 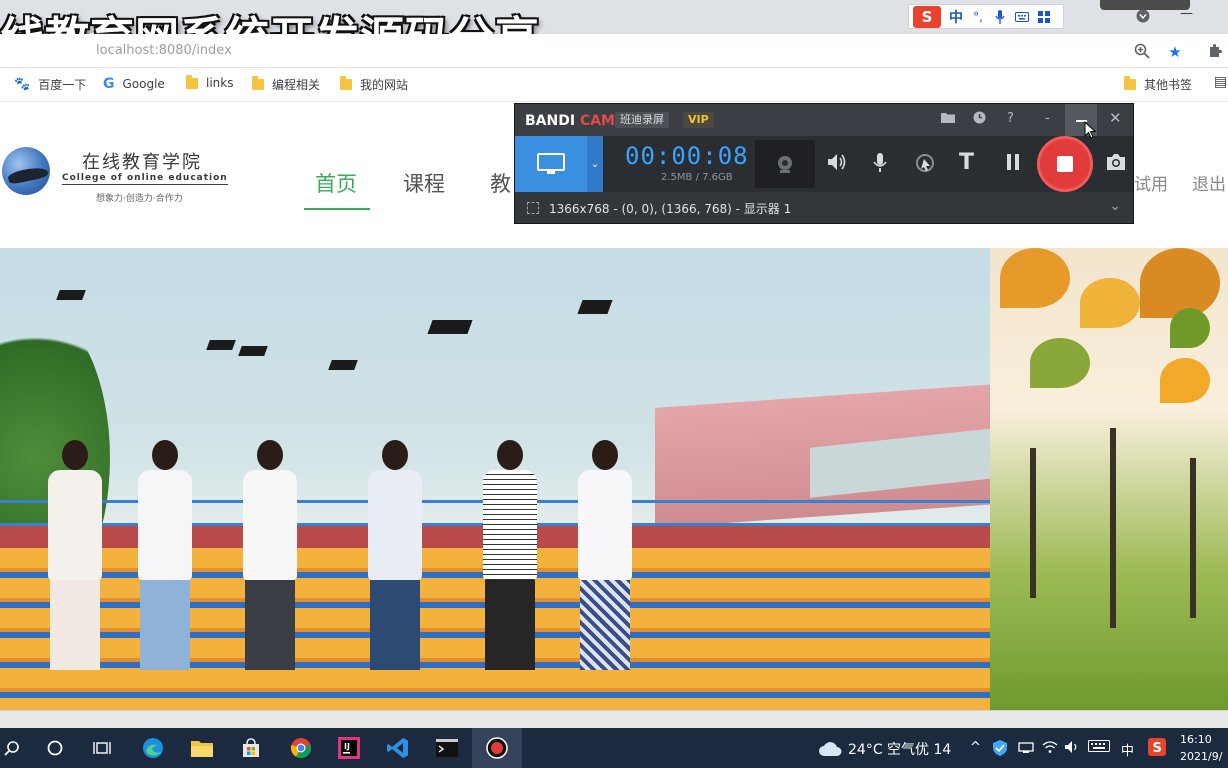 What do you see at coordinates (986, 16) in the screenshot?
I see `ime-toolbar: S 中 °,` at bounding box center [986, 16].